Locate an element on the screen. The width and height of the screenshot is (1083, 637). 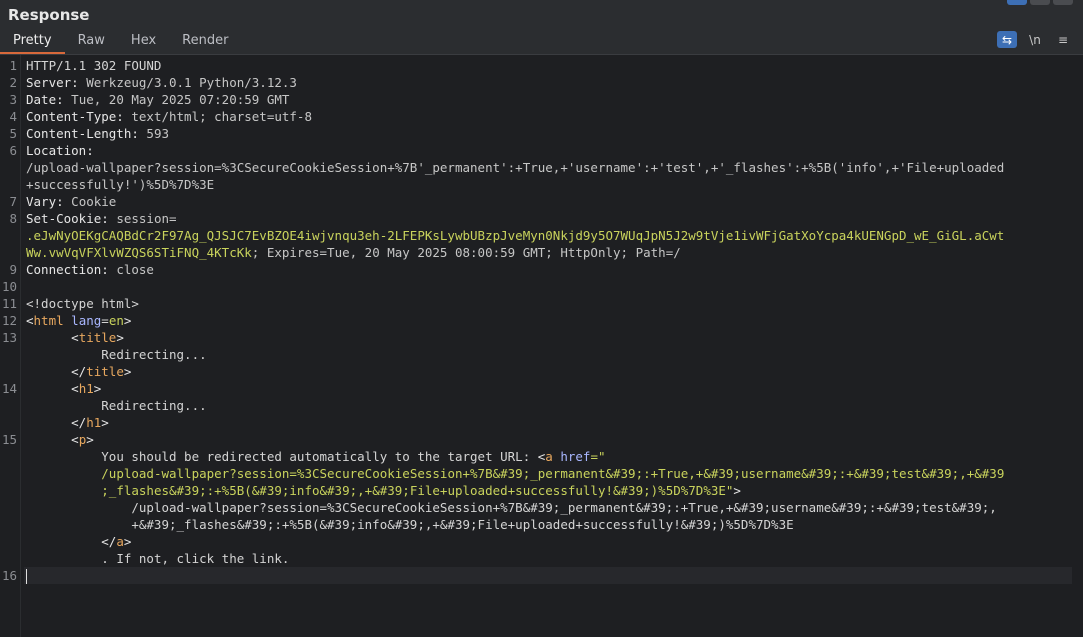
code-line: </h1> is located at coordinates (541, 422).